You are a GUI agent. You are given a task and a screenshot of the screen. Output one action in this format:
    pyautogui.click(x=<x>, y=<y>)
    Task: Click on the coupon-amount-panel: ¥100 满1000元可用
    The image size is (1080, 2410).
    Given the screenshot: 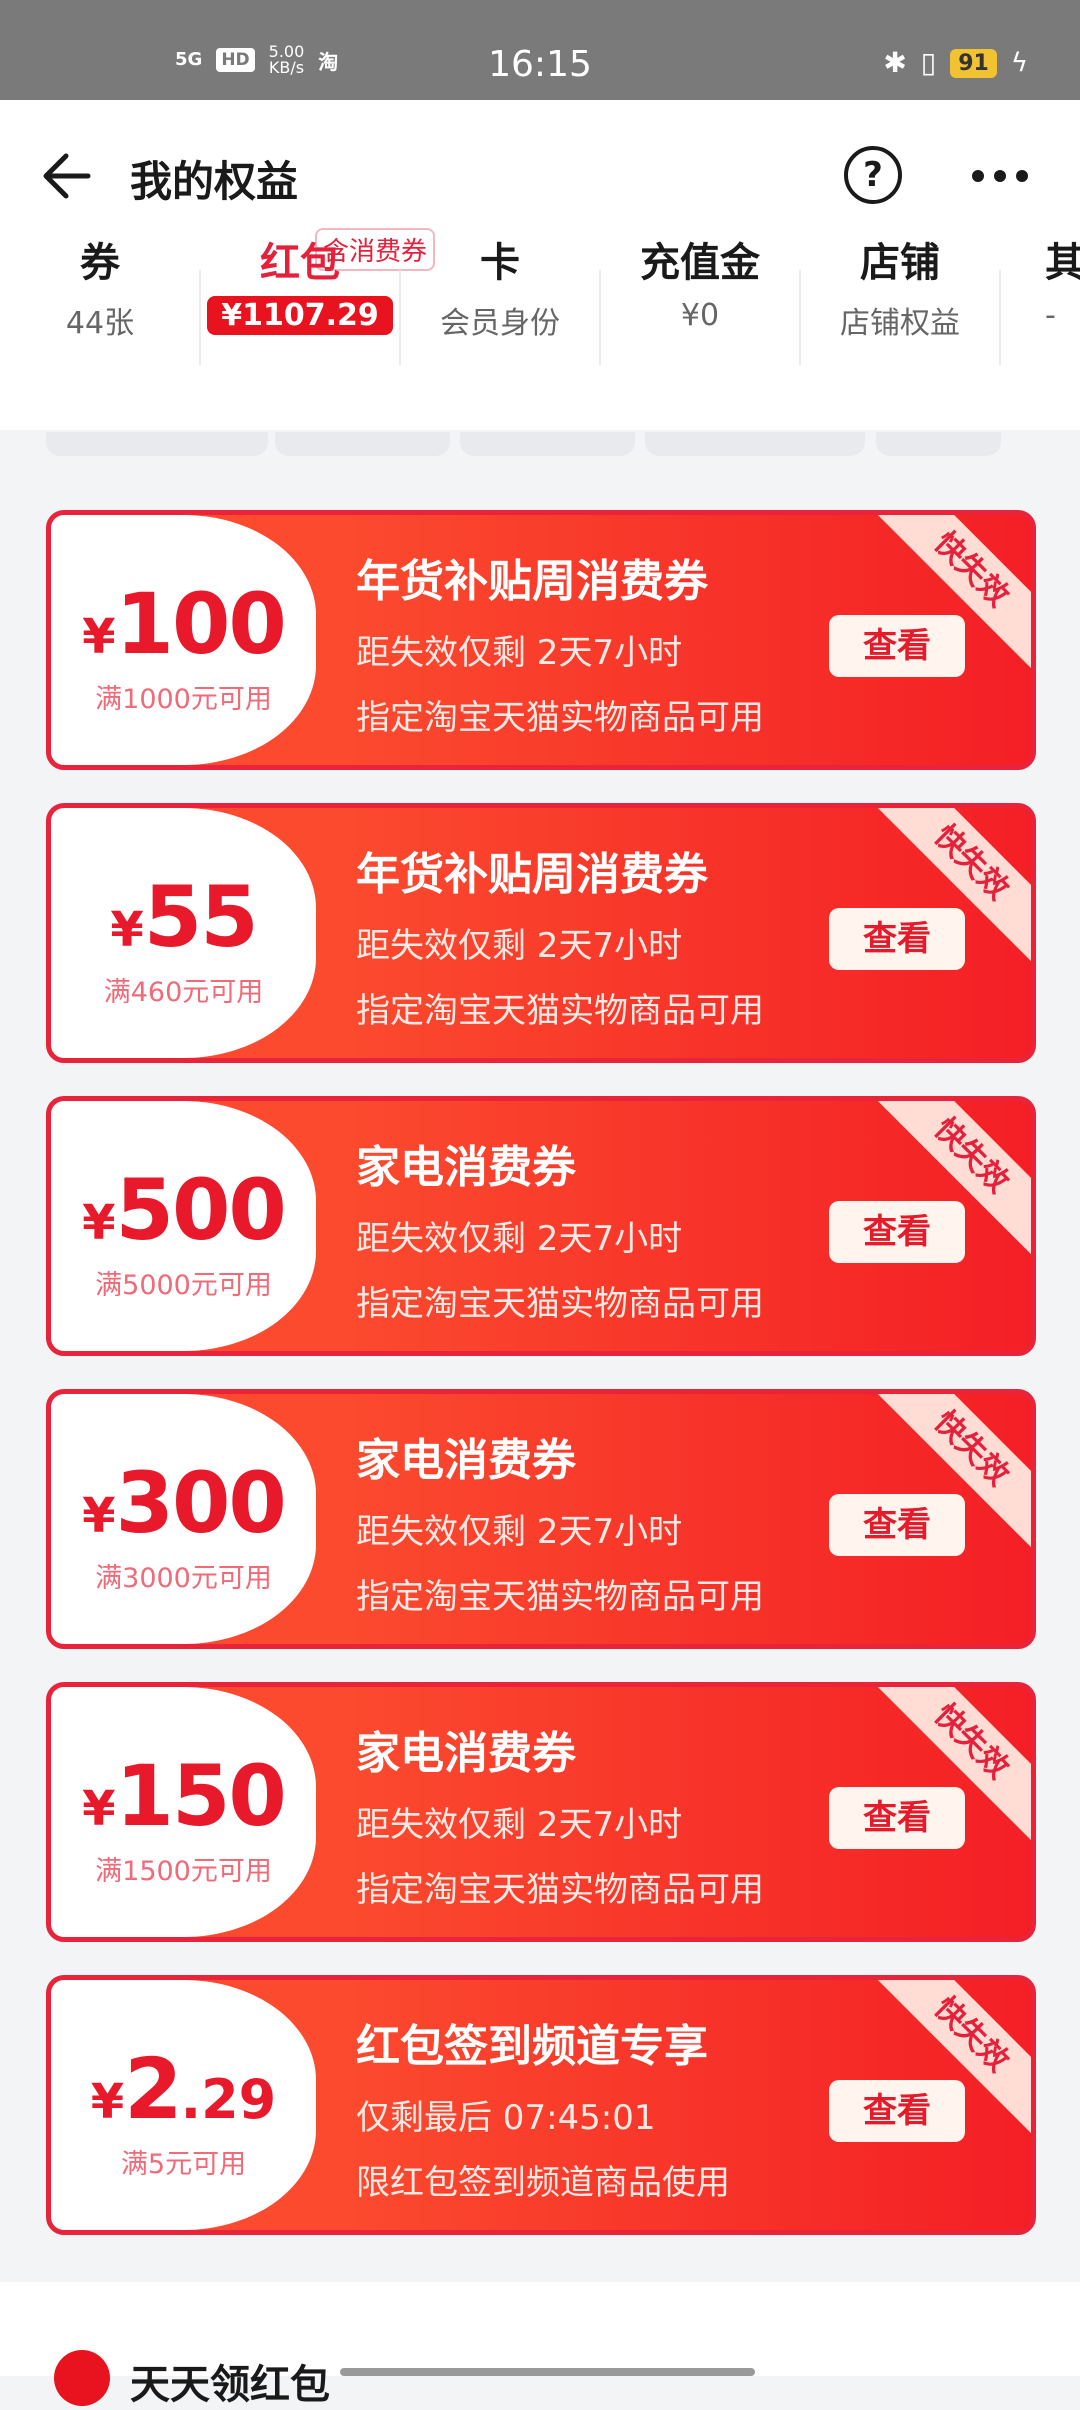 What is the action you would take?
    pyautogui.click(x=183, y=640)
    